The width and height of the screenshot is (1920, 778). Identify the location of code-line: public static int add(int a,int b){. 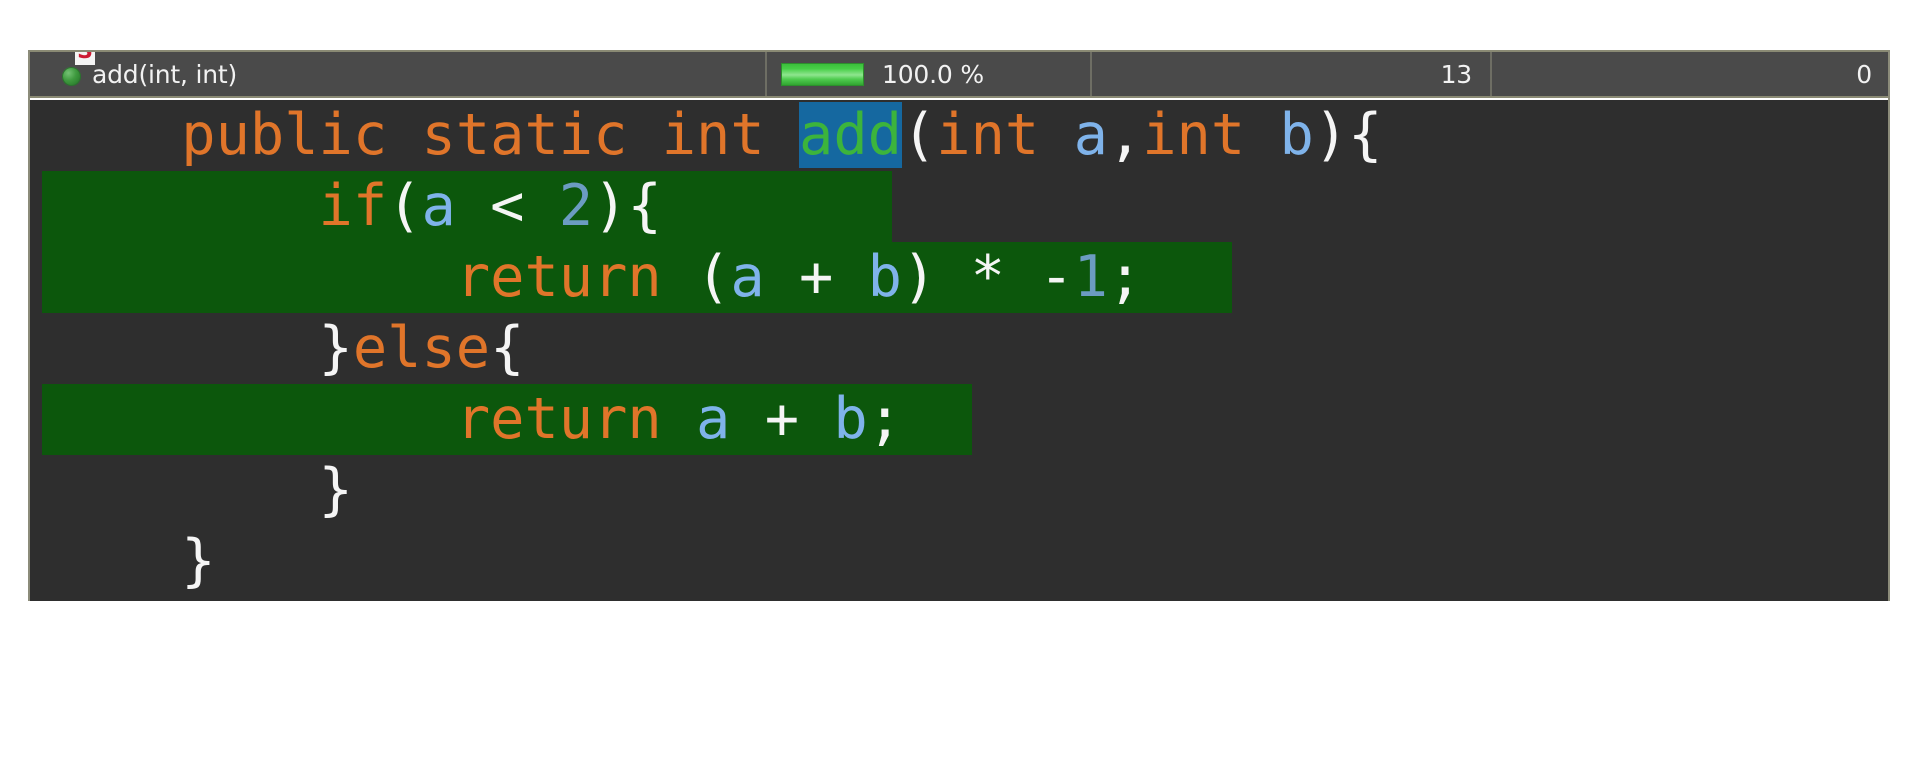
(959, 135).